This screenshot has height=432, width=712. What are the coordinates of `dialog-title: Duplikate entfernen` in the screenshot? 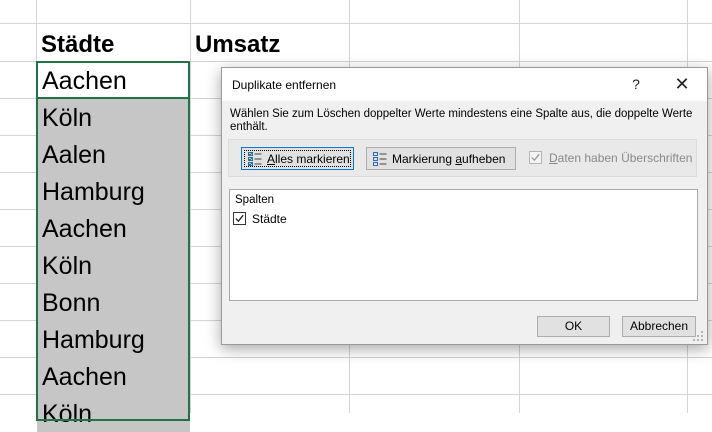 It's located at (284, 85).